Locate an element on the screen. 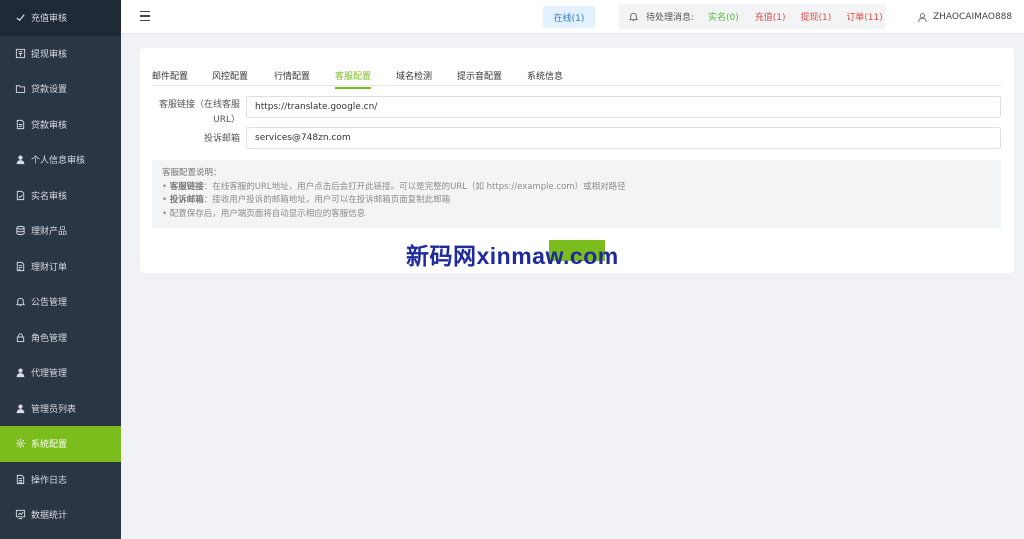 This screenshot has width=1024, height=539. sidebar-item-label: 管理员列表 is located at coordinates (54, 409).